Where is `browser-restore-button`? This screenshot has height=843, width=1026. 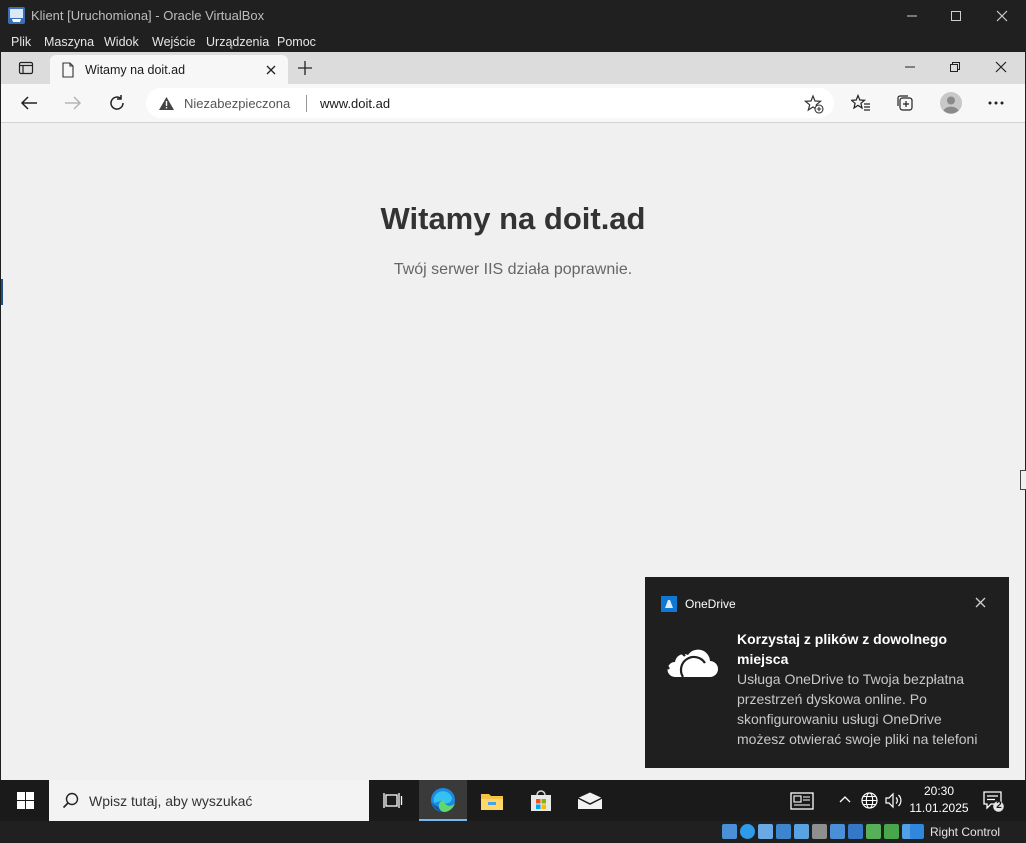 browser-restore-button is located at coordinates (955, 67).